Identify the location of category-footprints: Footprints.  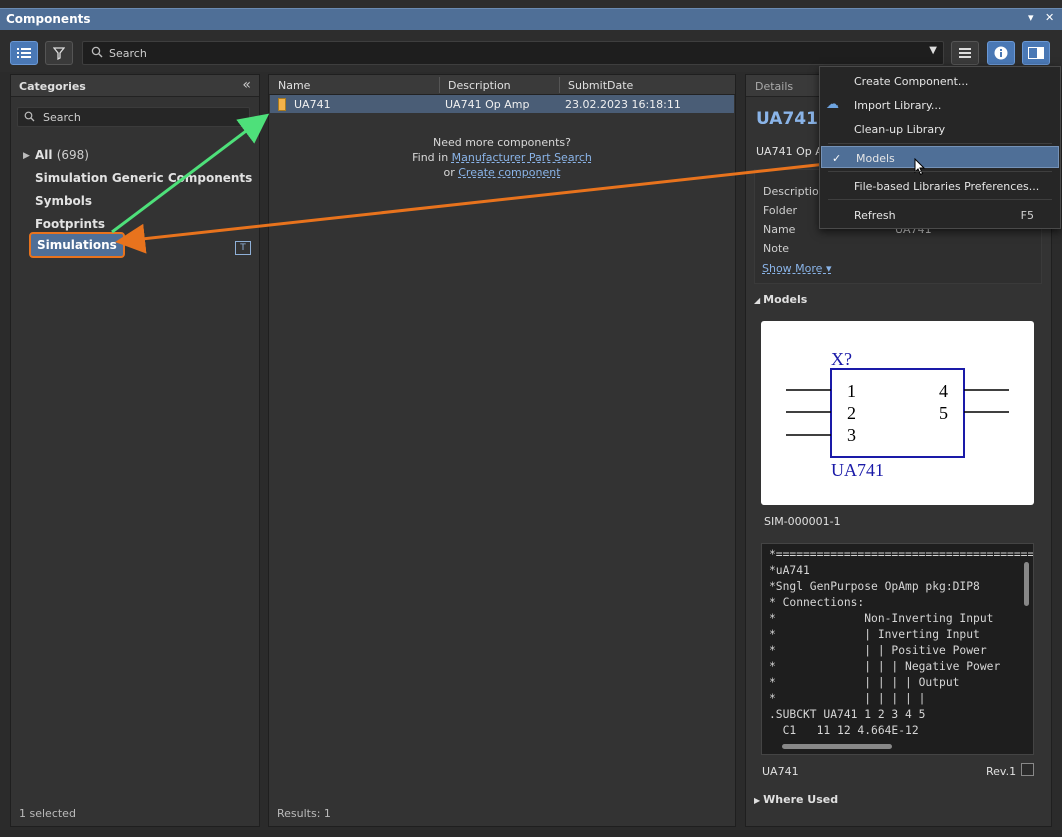
(70, 224).